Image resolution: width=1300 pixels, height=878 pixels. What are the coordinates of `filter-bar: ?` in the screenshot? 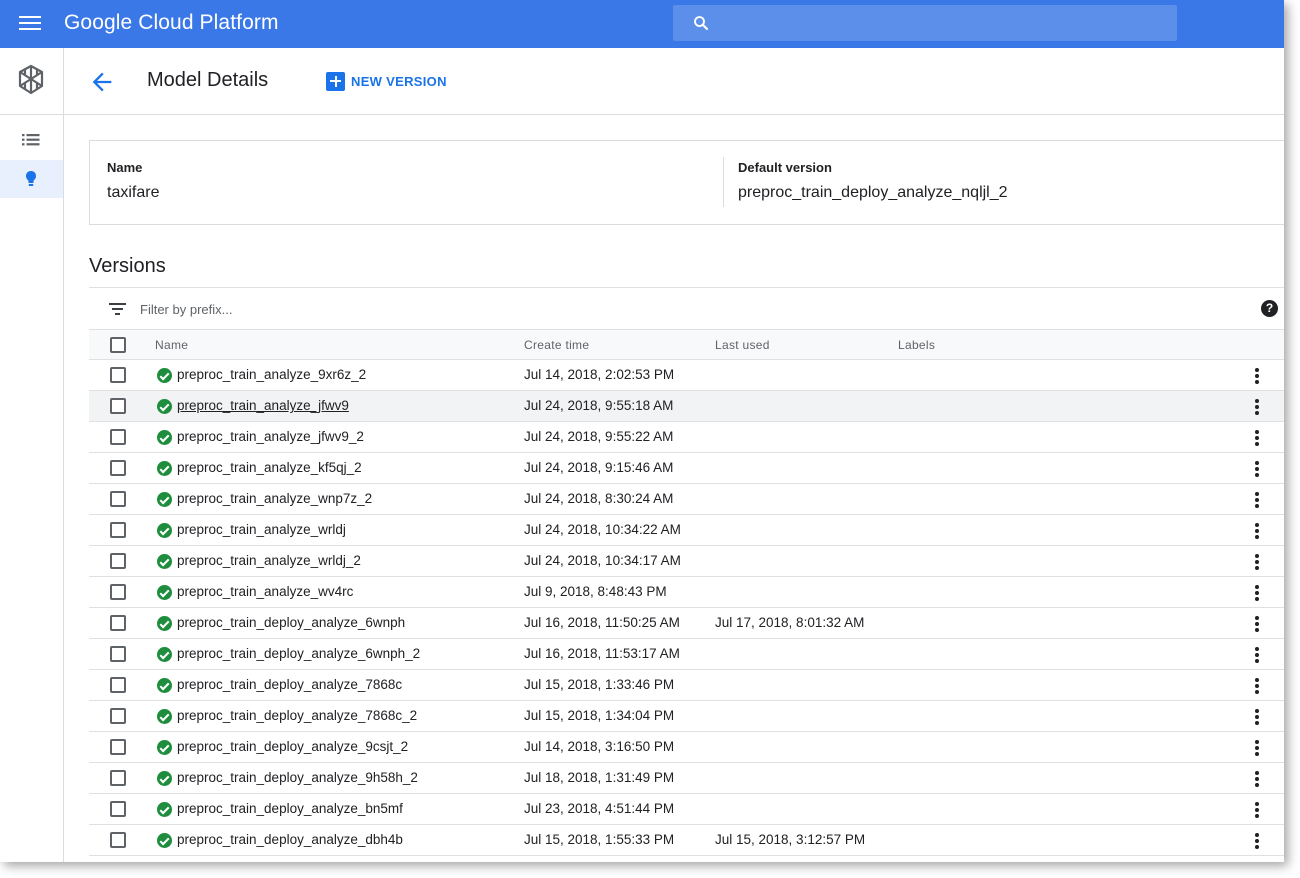 It's located at (686, 308).